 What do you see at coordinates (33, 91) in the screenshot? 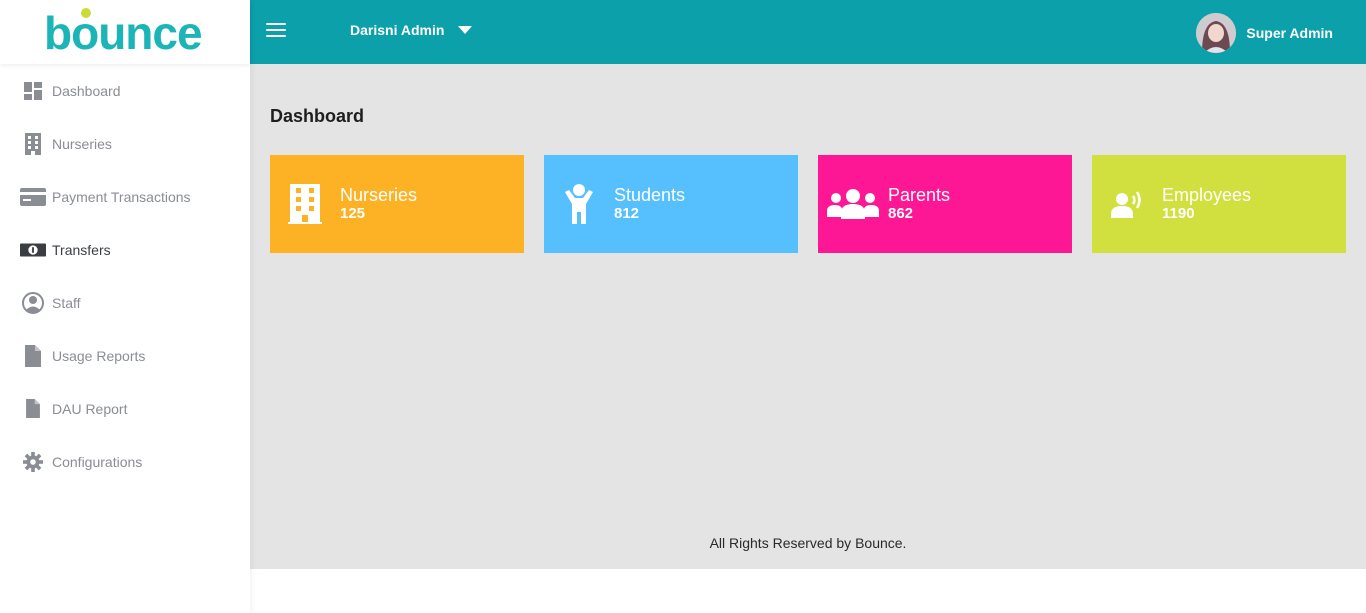
I see `dashboard-icon` at bounding box center [33, 91].